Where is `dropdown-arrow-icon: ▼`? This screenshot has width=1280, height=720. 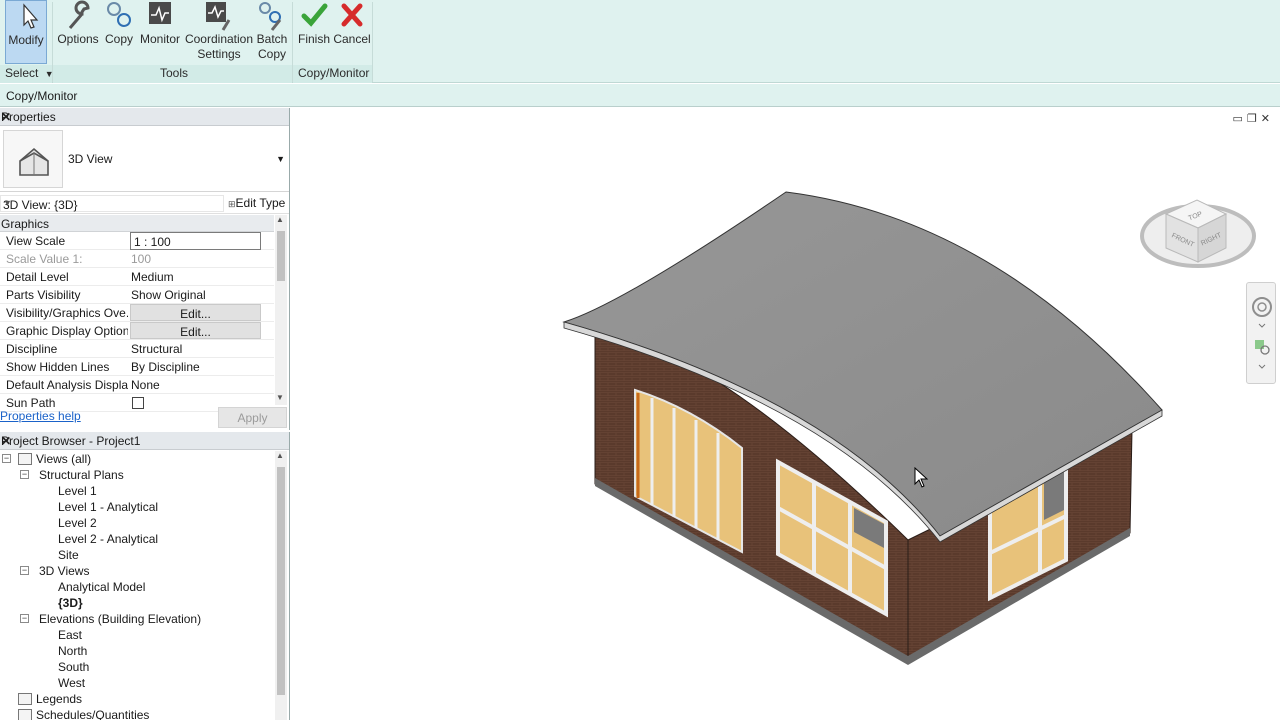
dropdown-arrow-icon: ▼ is located at coordinates (7, 203).